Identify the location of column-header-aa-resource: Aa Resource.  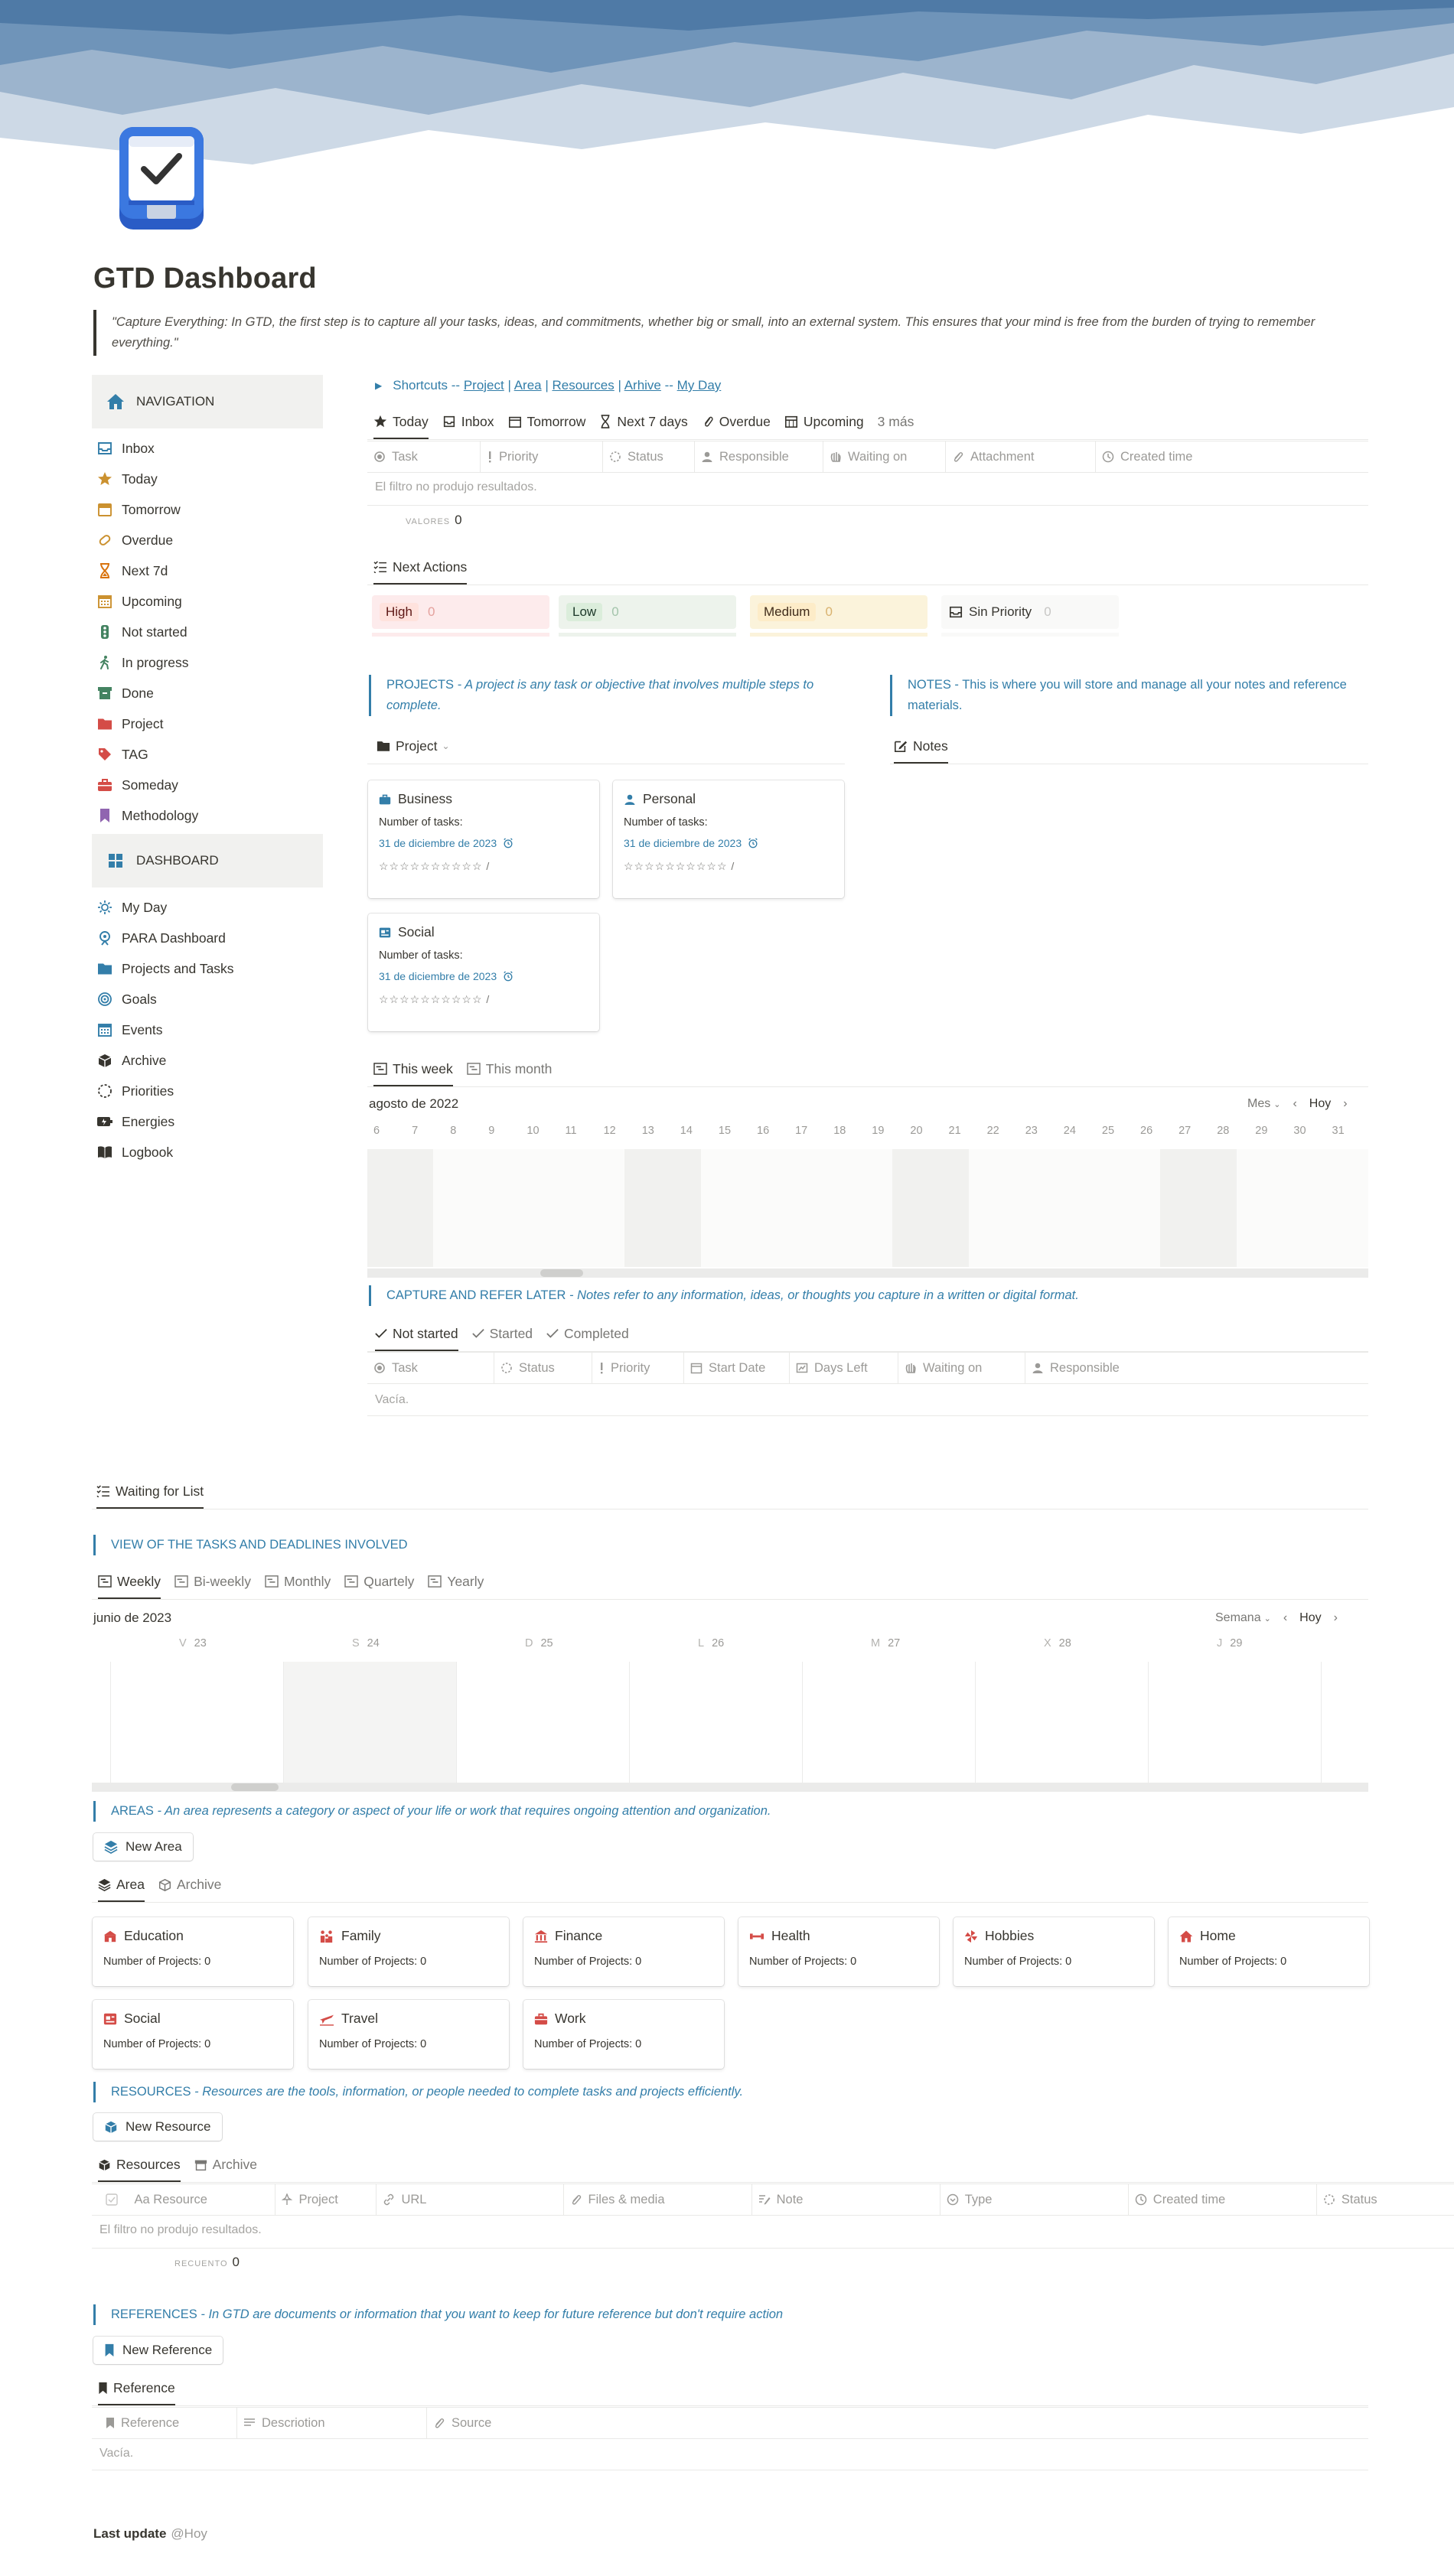
(202, 2199).